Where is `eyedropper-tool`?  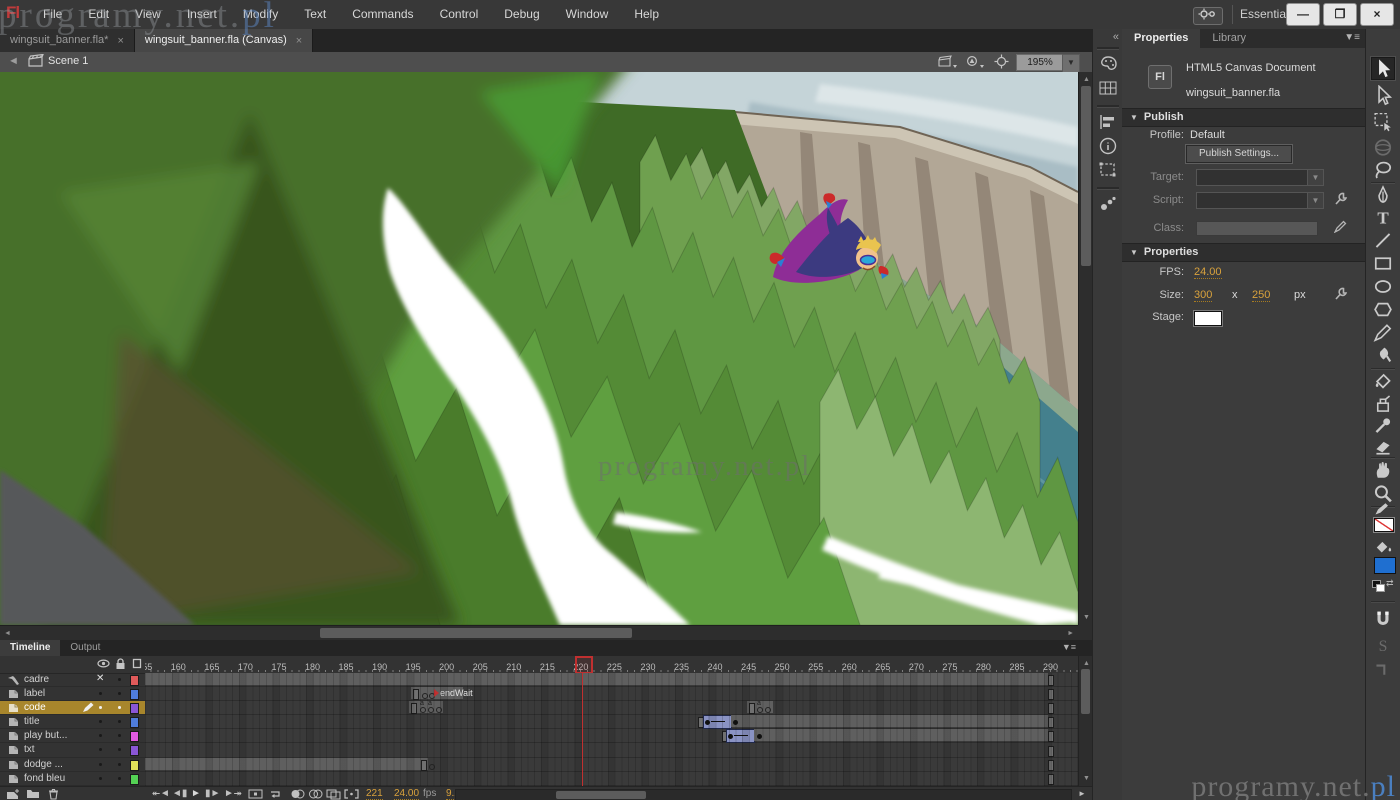
eyedropper-tool is located at coordinates (1383, 425).